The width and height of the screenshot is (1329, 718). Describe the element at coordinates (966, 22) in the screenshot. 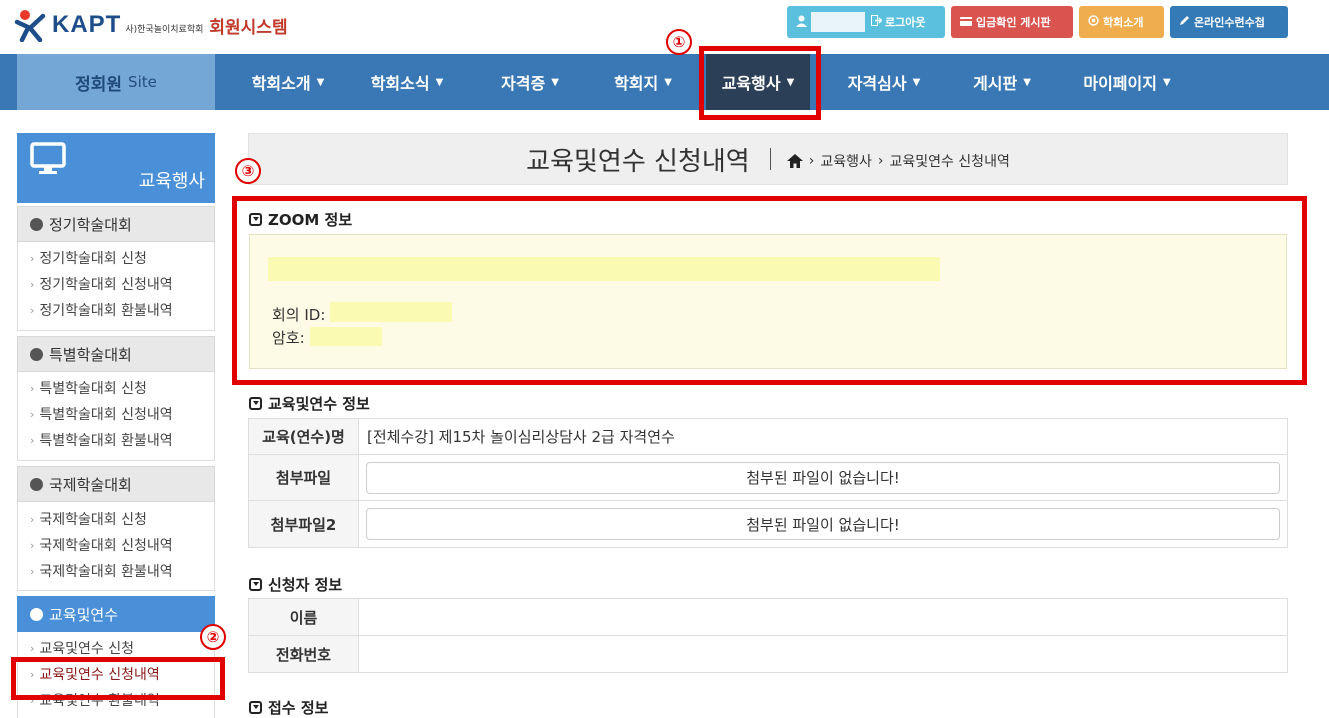

I see `card-icon` at that location.